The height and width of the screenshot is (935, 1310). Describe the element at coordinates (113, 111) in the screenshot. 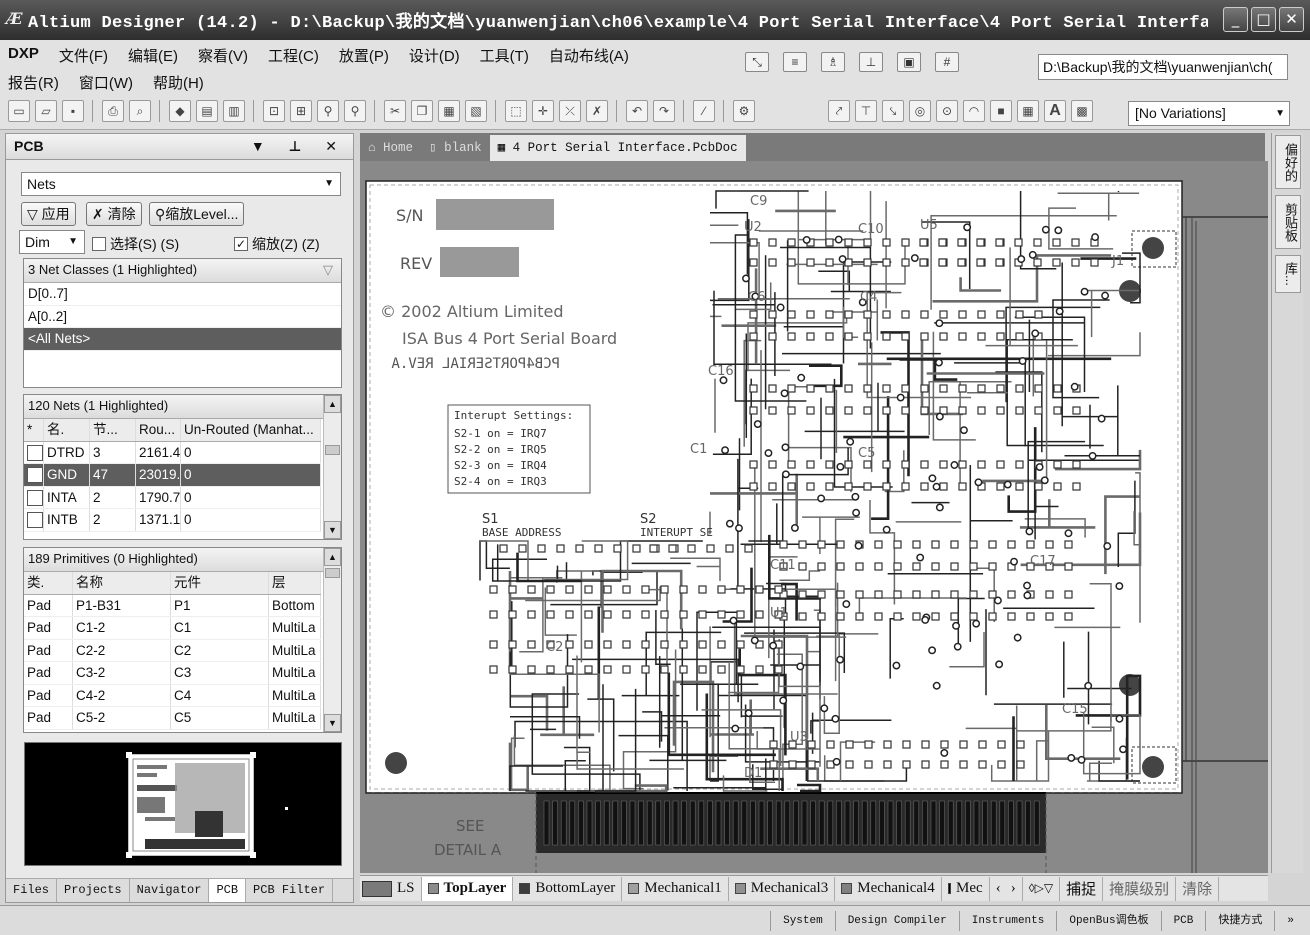

I see `print-icon: ⎙` at that location.